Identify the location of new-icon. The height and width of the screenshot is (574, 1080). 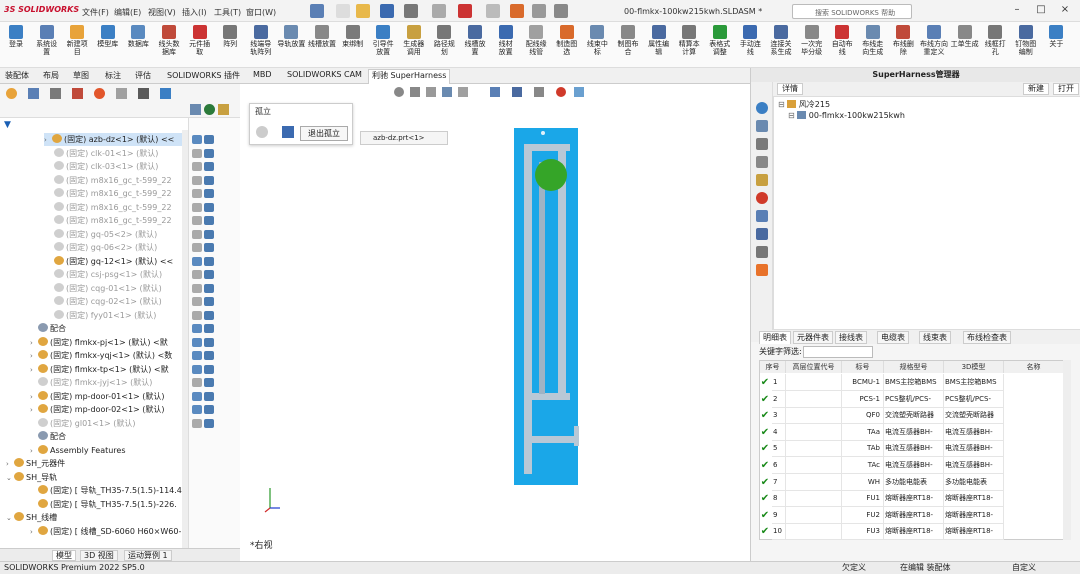
(343, 11).